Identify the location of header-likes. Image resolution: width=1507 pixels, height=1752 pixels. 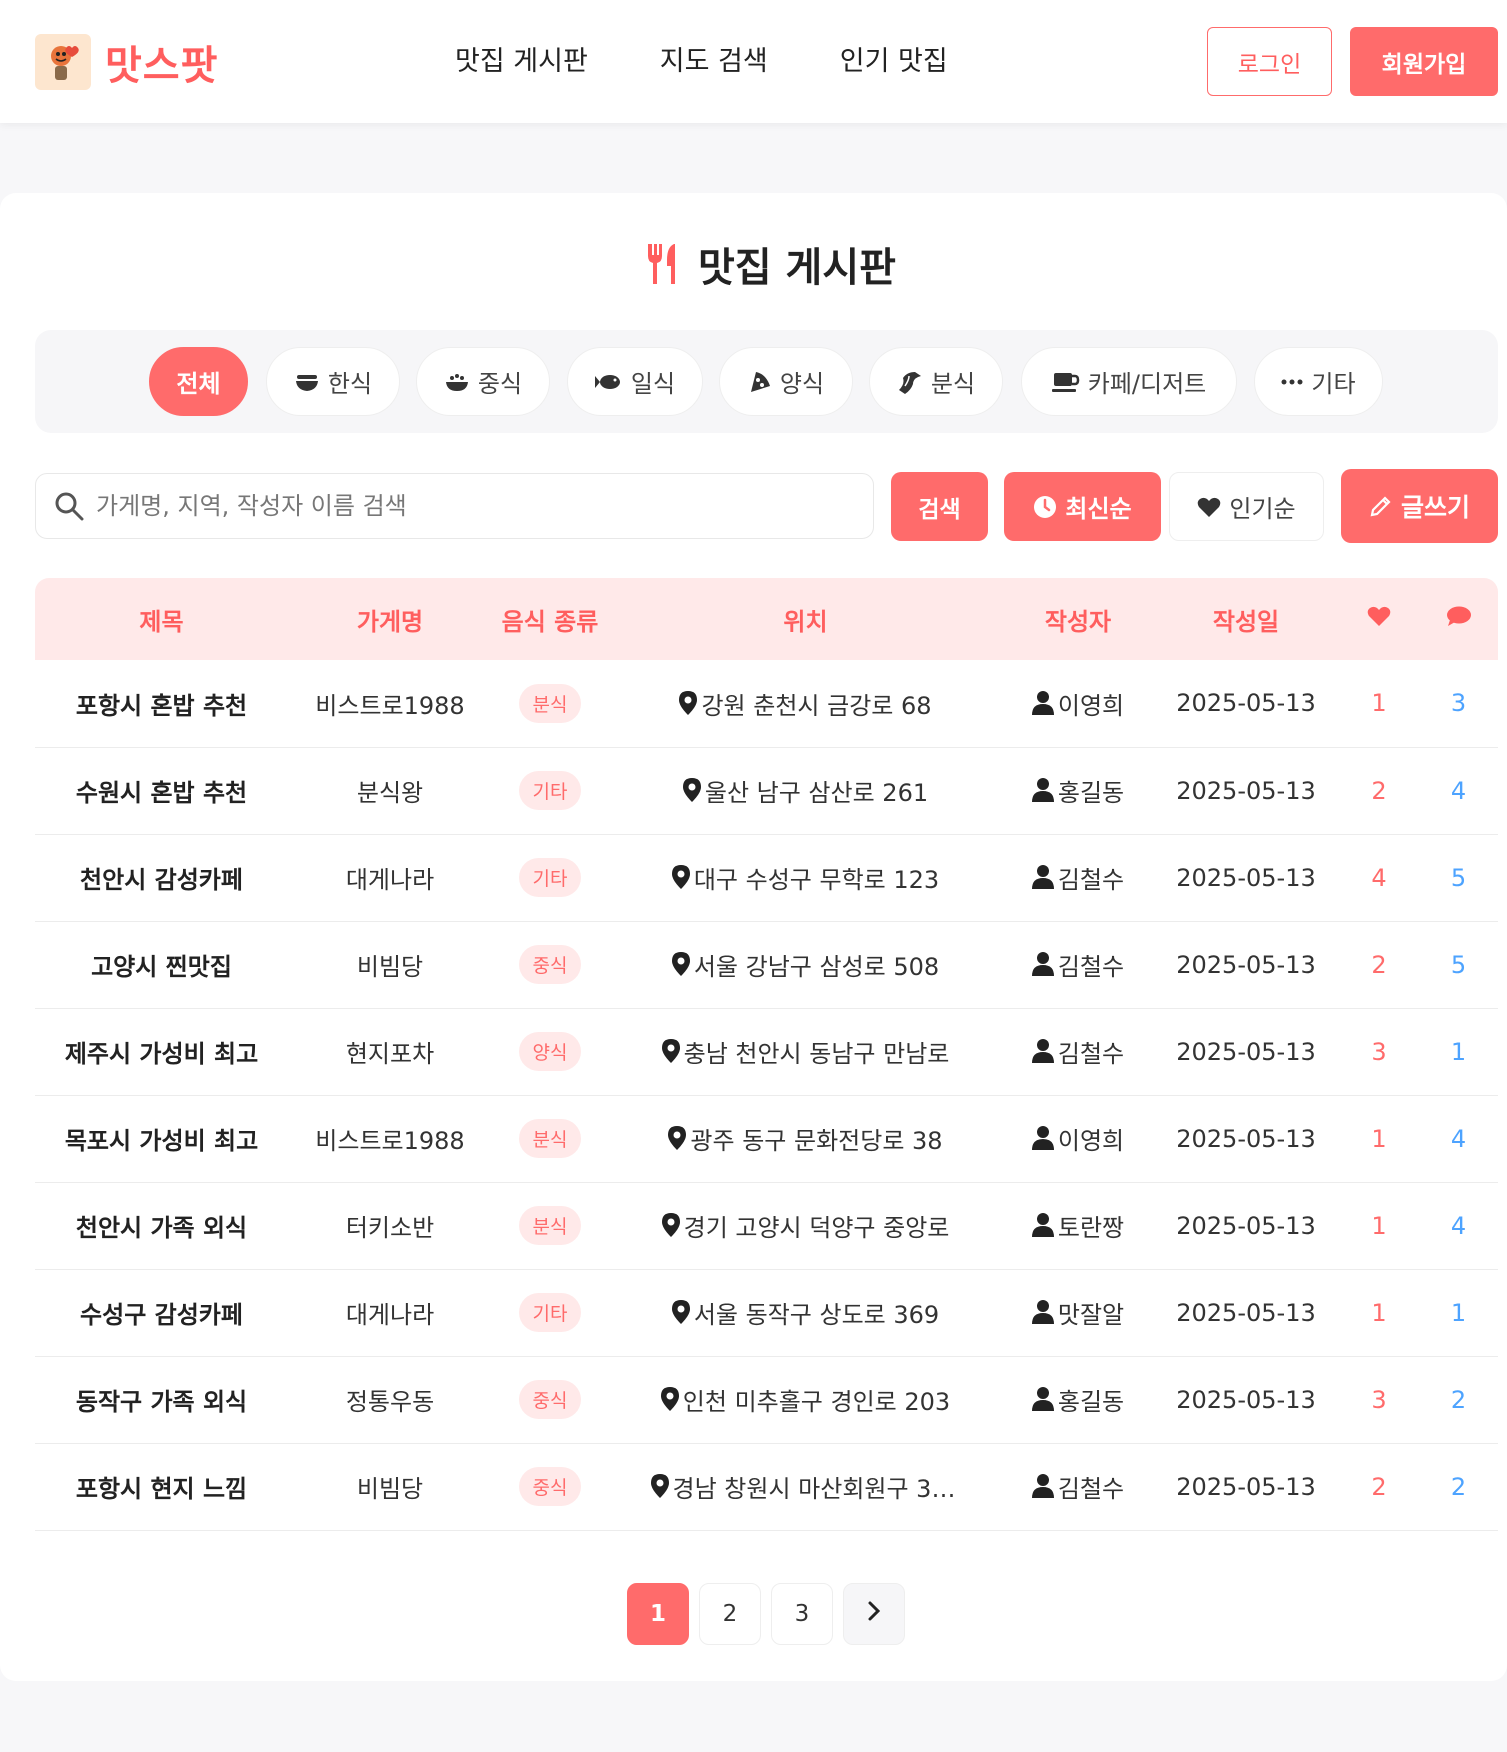
(1379, 619).